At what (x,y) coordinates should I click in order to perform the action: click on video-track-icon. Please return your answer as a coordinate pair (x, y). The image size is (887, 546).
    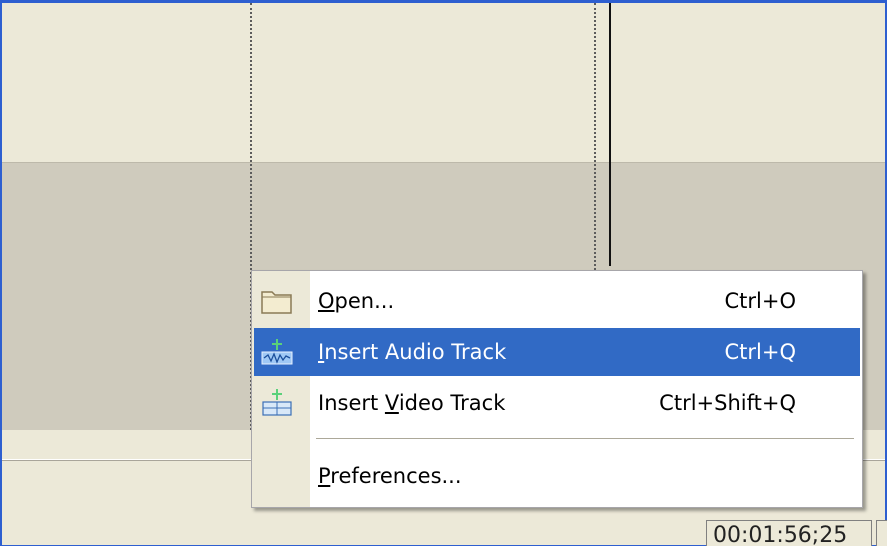
    Looking at the image, I should click on (277, 403).